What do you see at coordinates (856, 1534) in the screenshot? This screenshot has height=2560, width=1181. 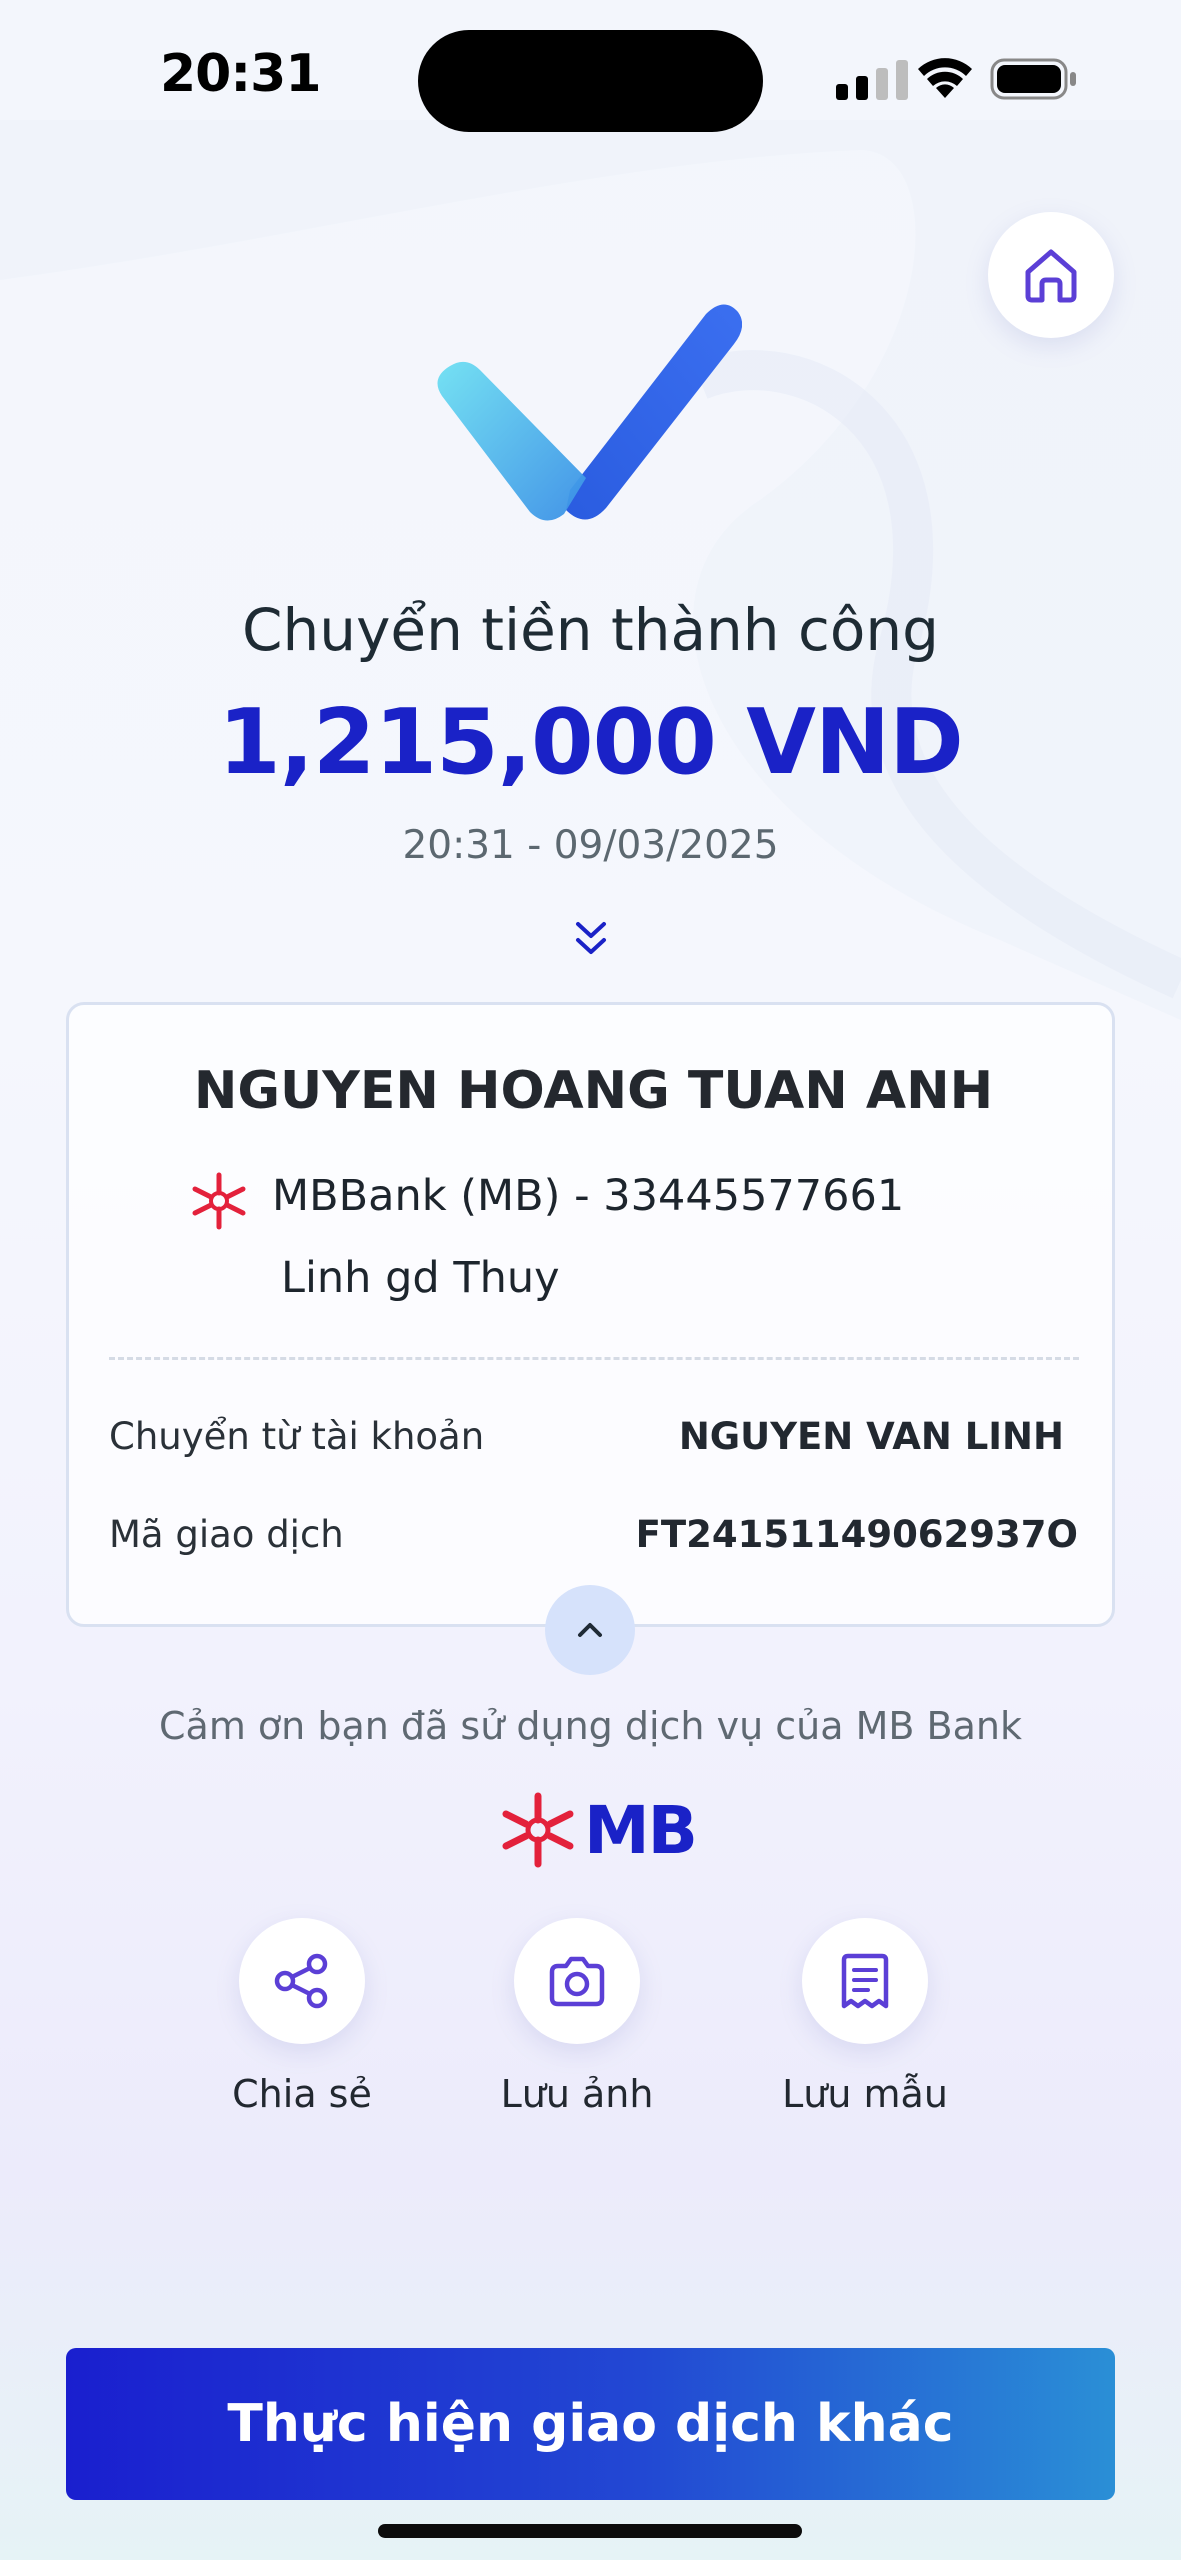 I see `transaction-id-value: FT24151149062937O` at bounding box center [856, 1534].